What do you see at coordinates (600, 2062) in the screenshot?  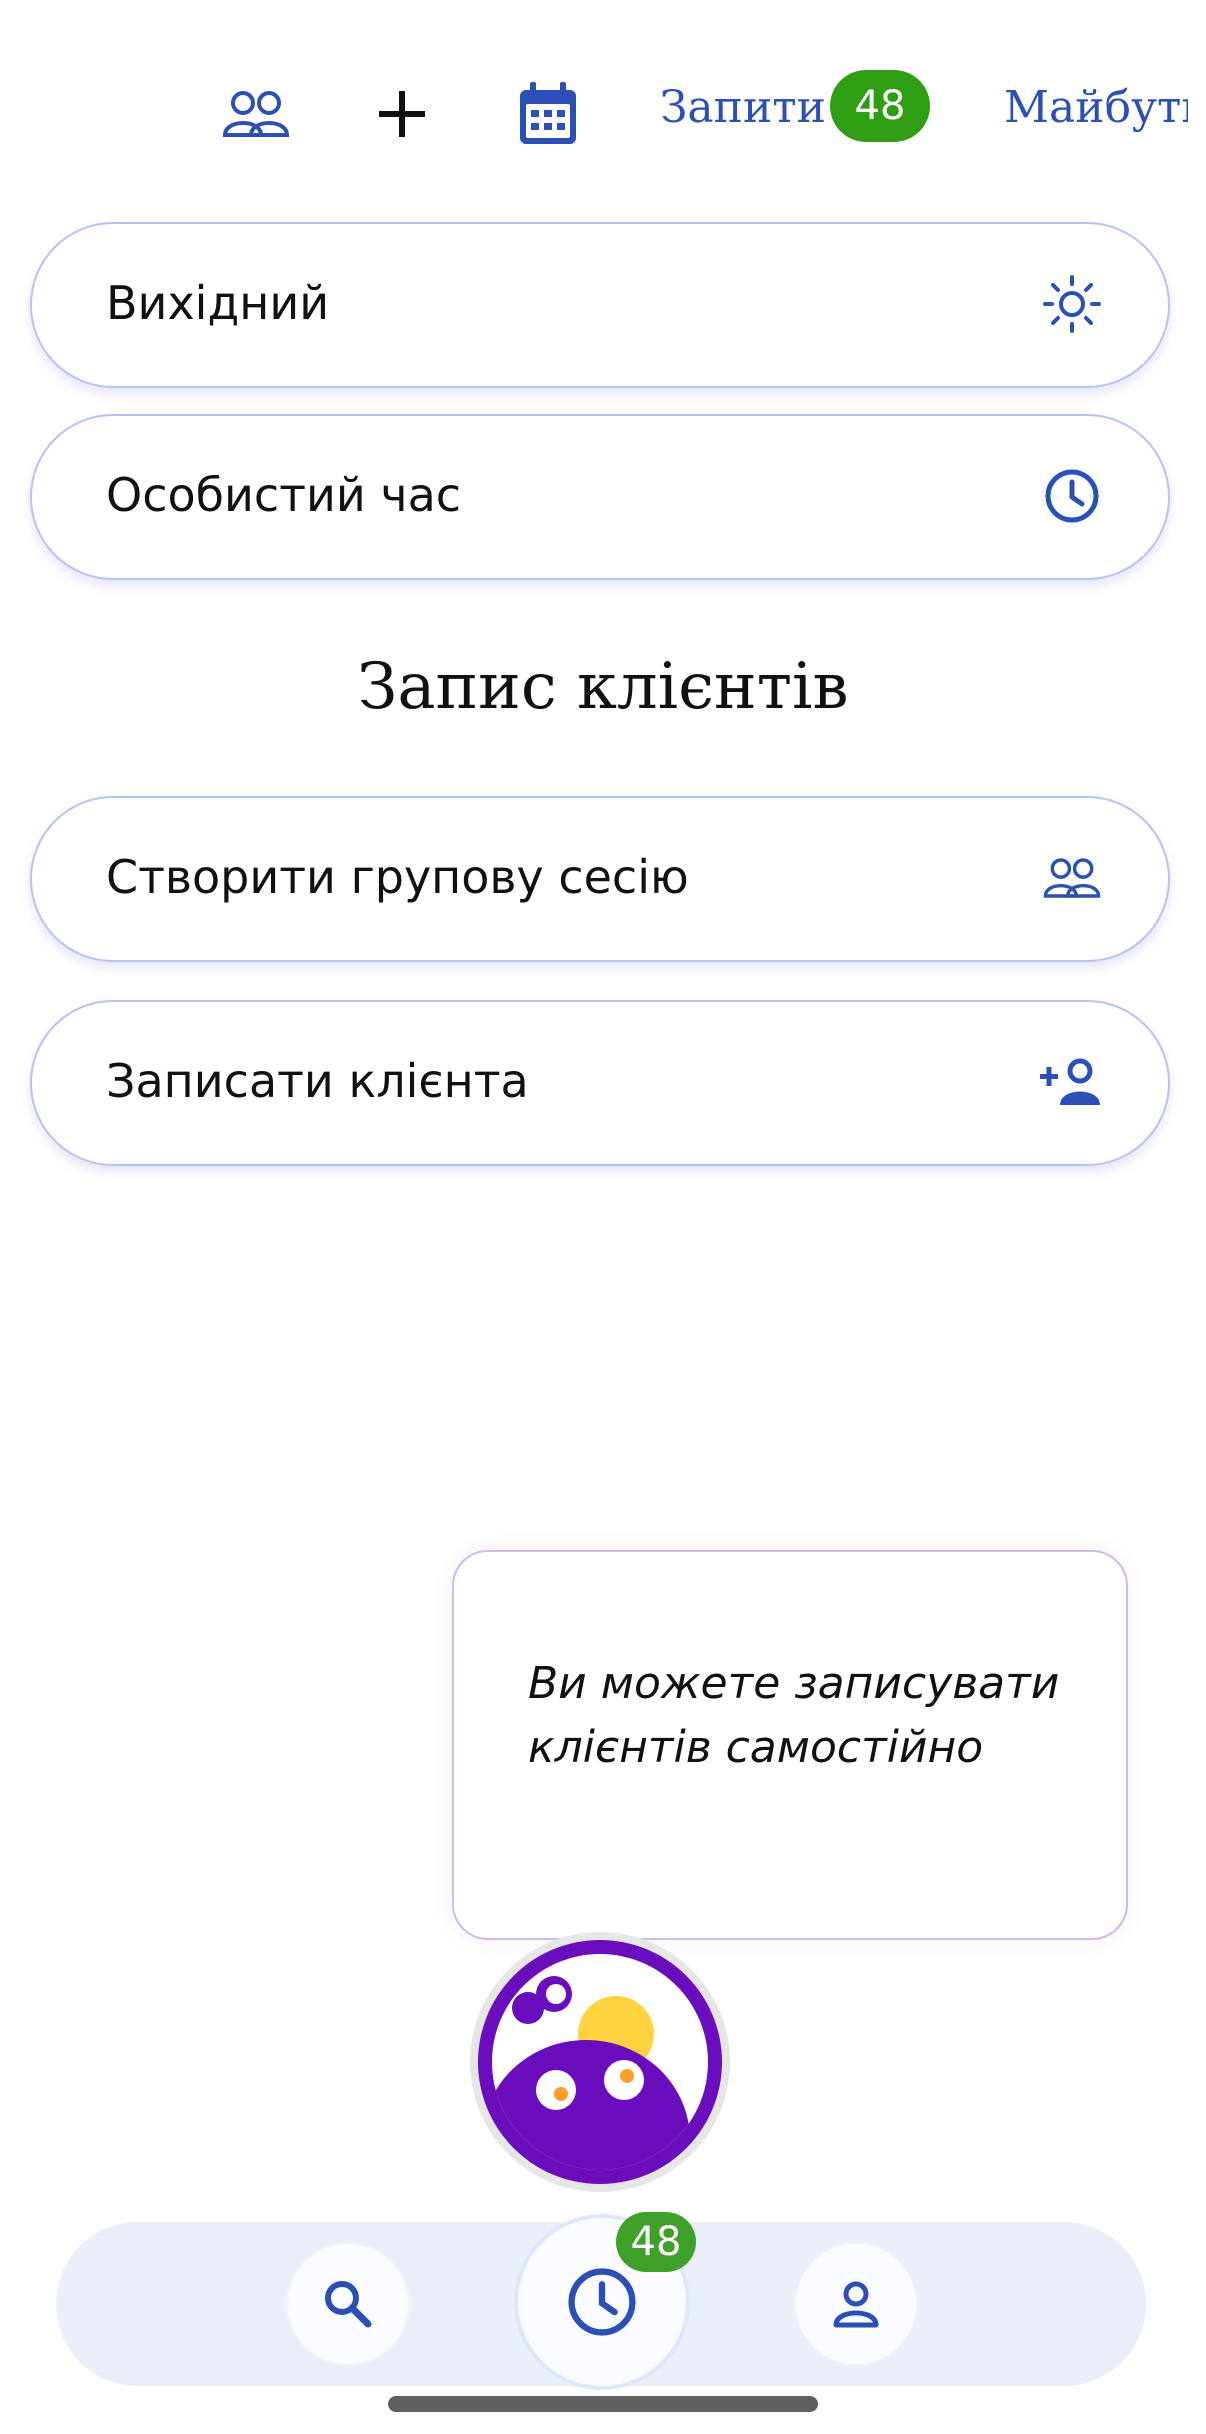 I see `mascot-avatar` at bounding box center [600, 2062].